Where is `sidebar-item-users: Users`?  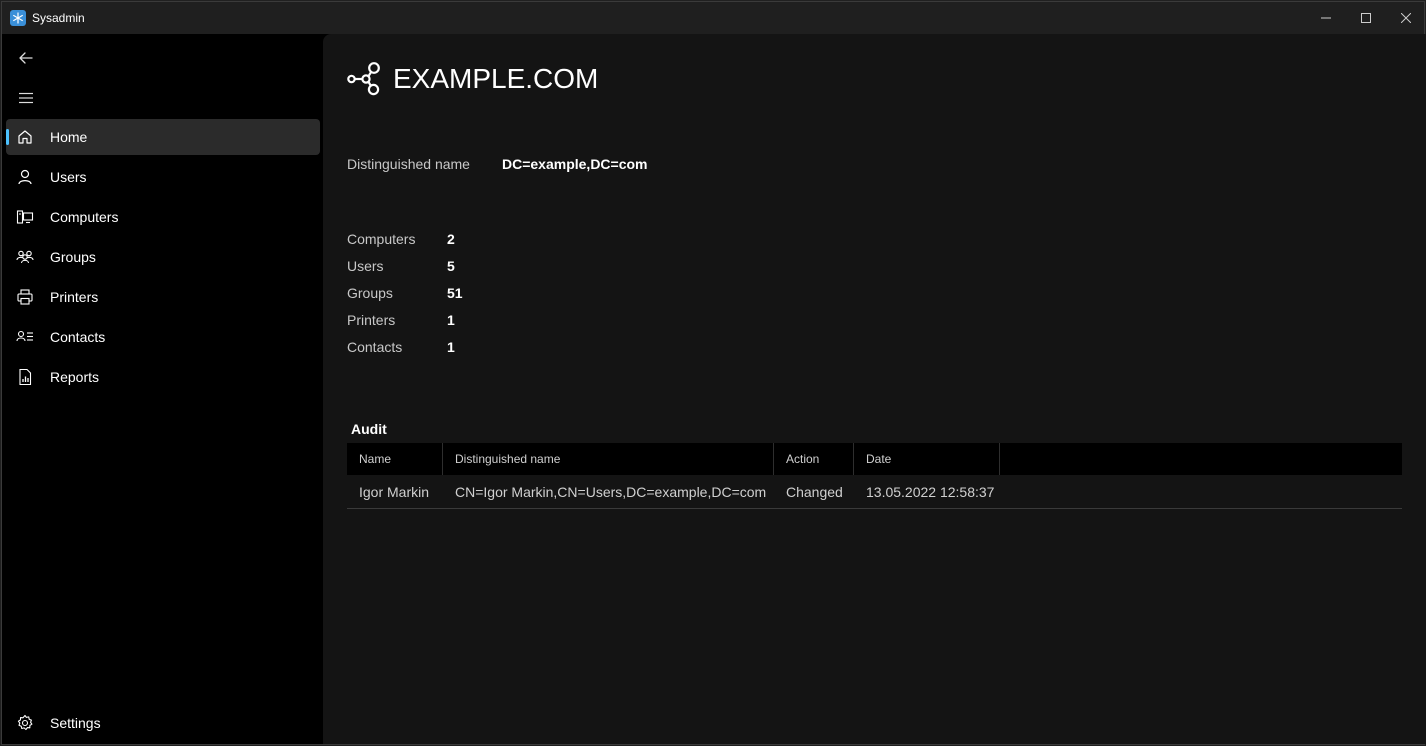
sidebar-item-users: Users is located at coordinates (163, 177).